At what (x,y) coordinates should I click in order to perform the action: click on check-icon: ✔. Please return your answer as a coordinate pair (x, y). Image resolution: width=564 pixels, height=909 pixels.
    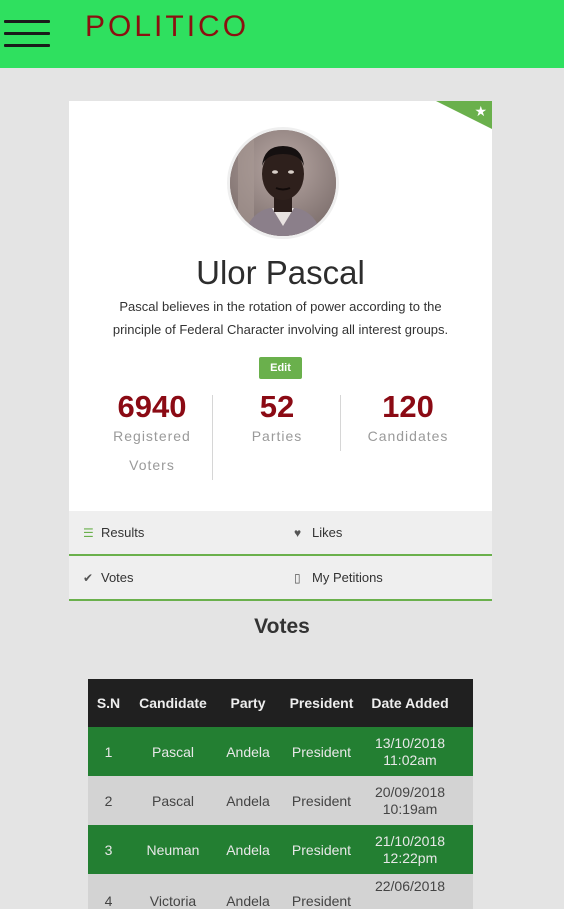
    Looking at the image, I should click on (88, 578).